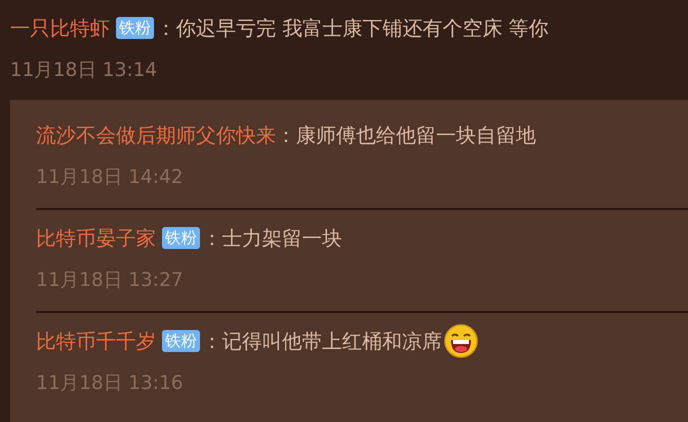 The width and height of the screenshot is (688, 422). Describe the element at coordinates (110, 177) in the screenshot. I see `comment-time: 11月18日 14:42` at that location.